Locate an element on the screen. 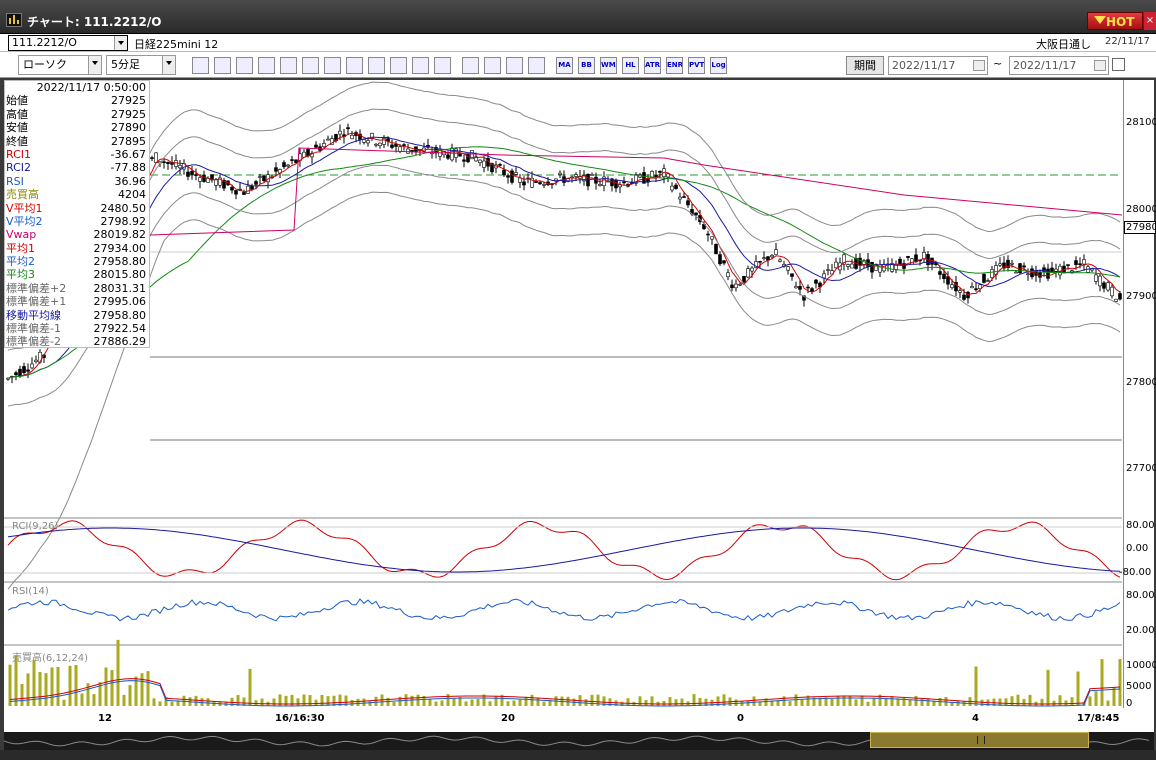 The height and width of the screenshot is (760, 1156). date-from-input: 2022/11/17 is located at coordinates (938, 65).